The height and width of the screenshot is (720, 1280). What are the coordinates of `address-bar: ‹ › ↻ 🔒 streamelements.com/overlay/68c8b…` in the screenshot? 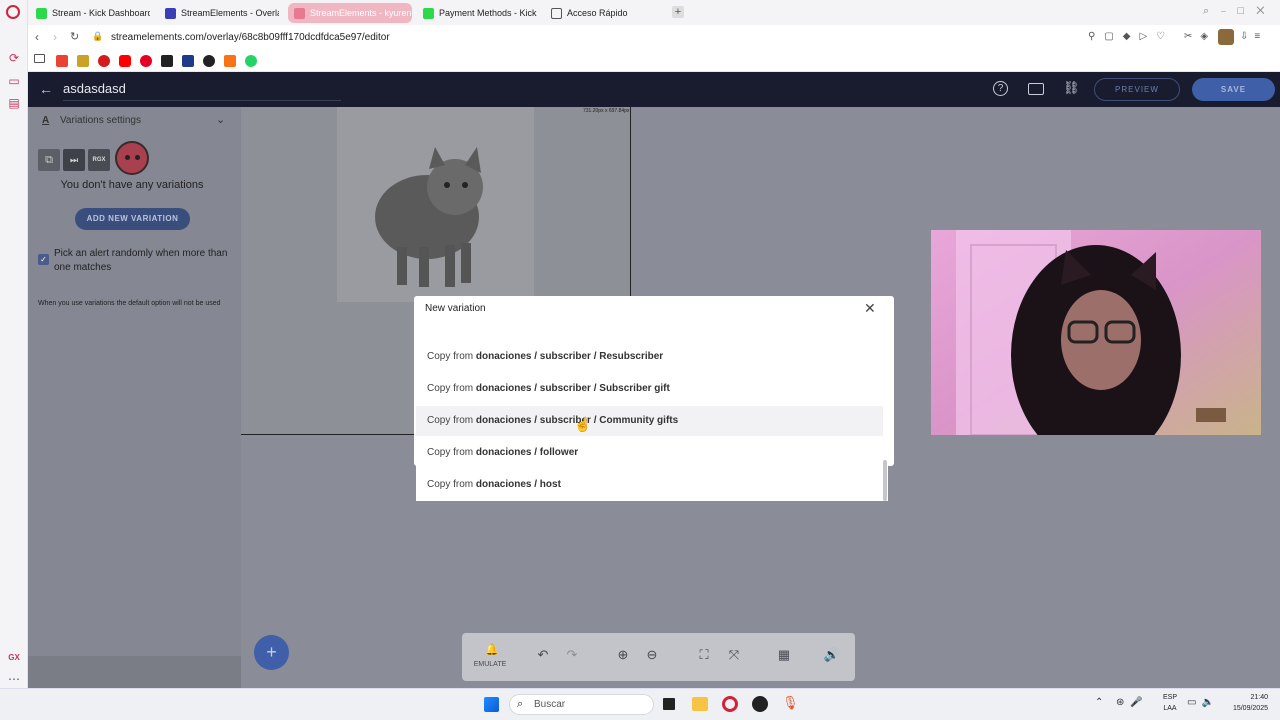 It's located at (654, 37).